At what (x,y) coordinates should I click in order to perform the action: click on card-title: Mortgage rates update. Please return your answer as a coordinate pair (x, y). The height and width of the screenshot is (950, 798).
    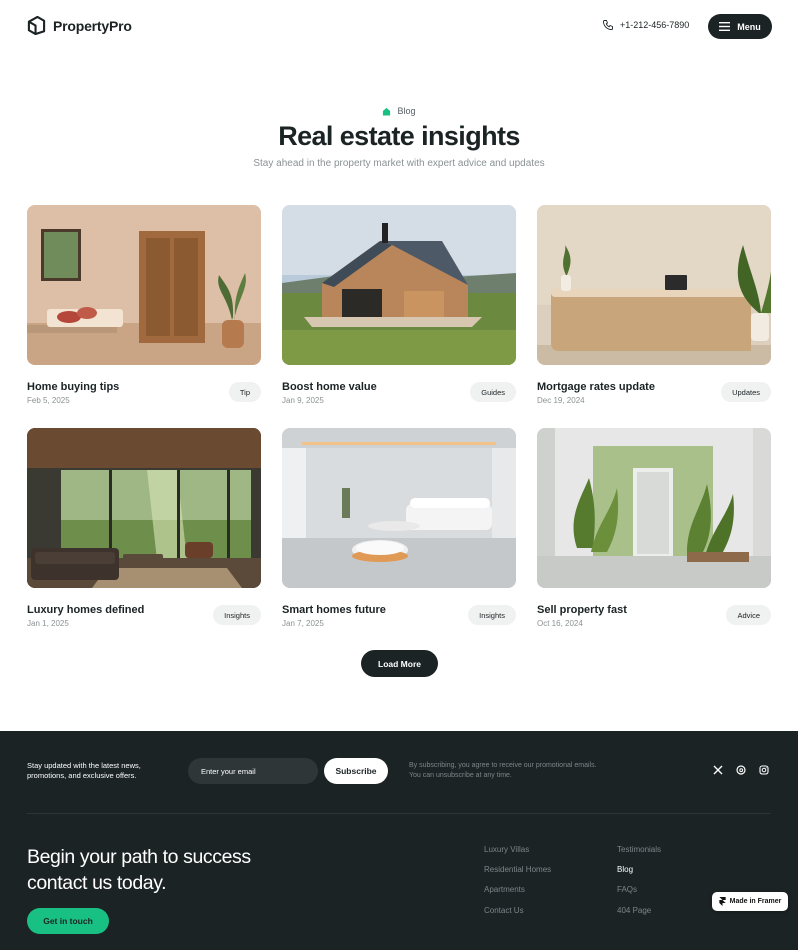
    Looking at the image, I should click on (596, 387).